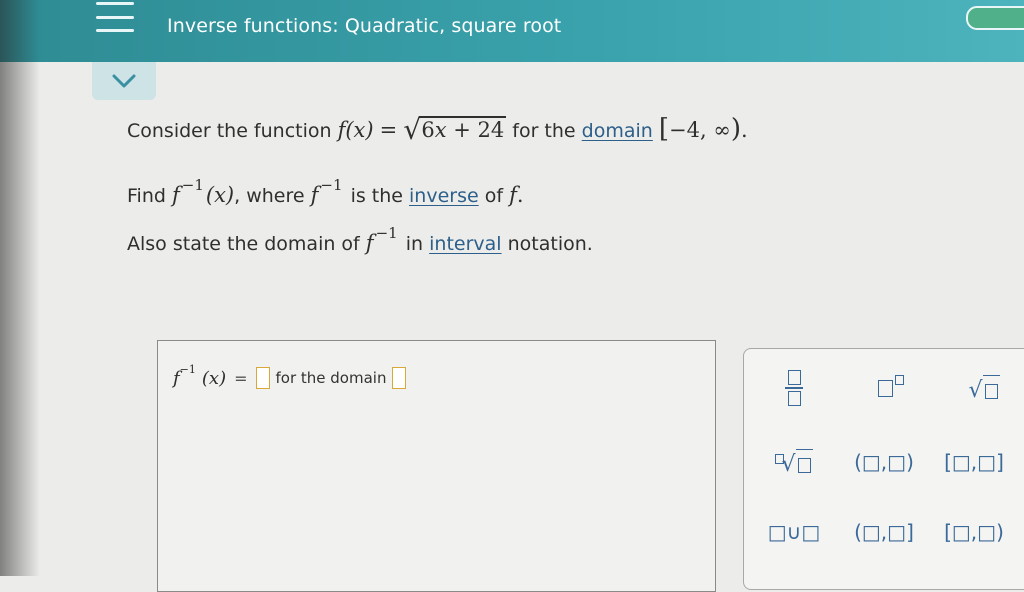  I want to click on question-text: Also state the domain of, so click(243, 244).